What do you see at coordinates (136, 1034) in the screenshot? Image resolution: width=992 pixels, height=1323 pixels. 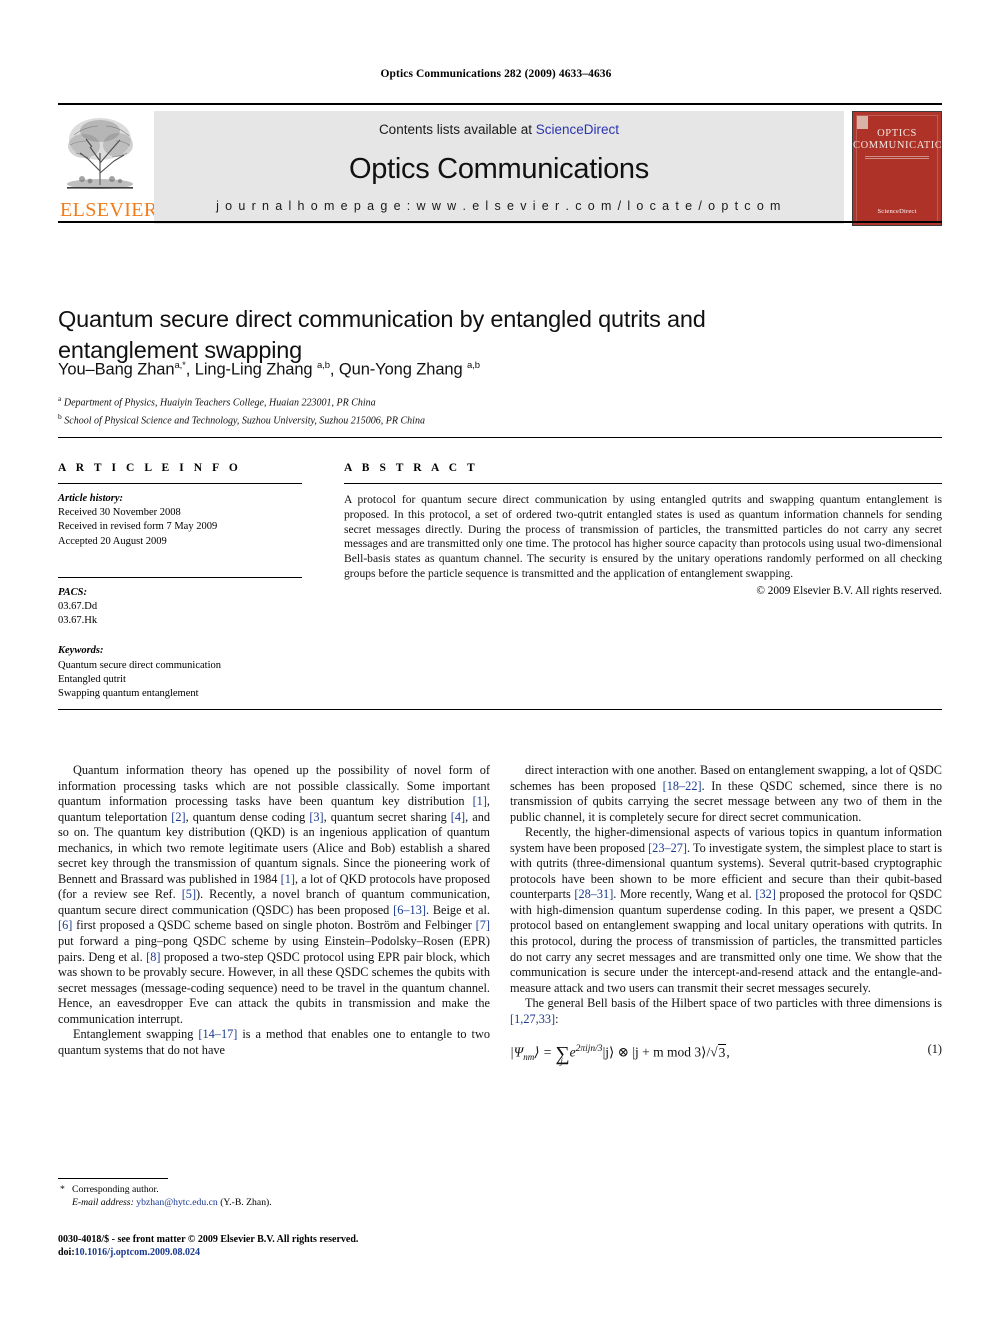 I see `paragraph-text: Entanglement swapping` at bounding box center [136, 1034].